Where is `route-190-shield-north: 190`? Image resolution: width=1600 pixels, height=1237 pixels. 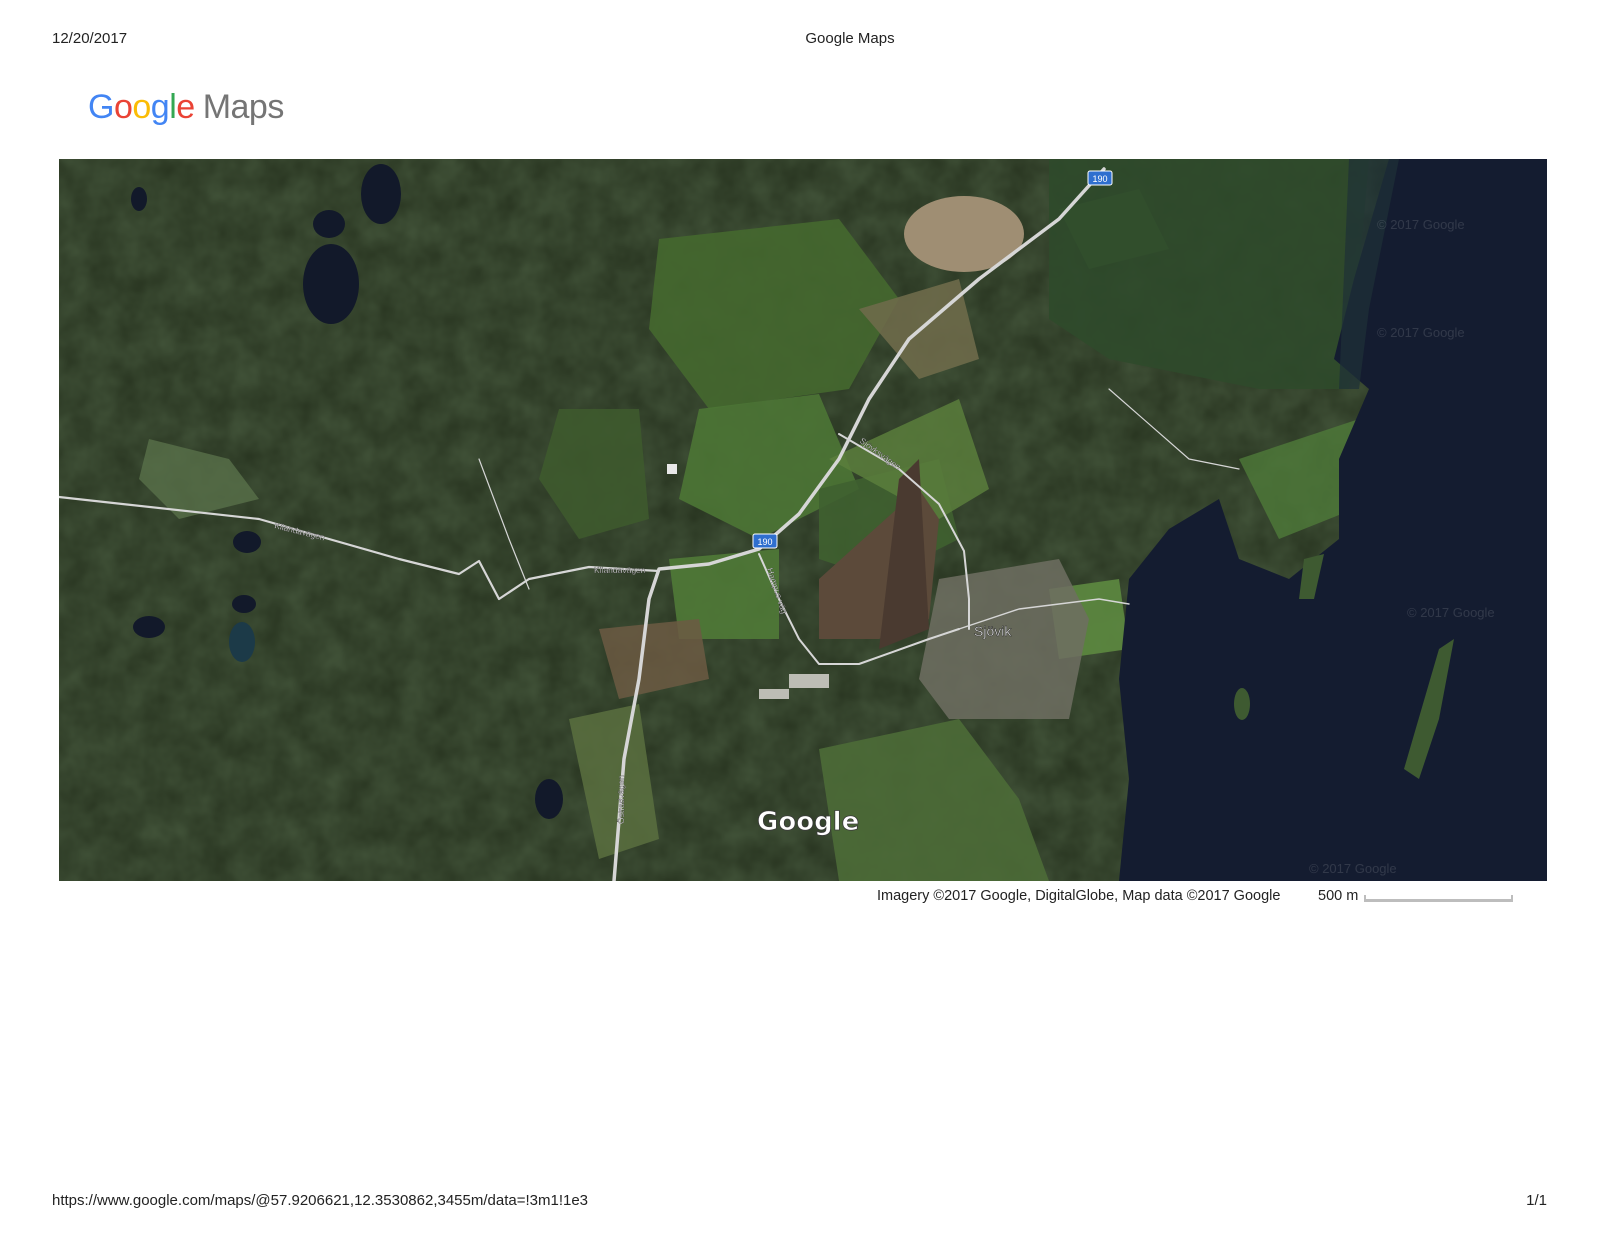 route-190-shield-north: 190 is located at coordinates (1100, 178).